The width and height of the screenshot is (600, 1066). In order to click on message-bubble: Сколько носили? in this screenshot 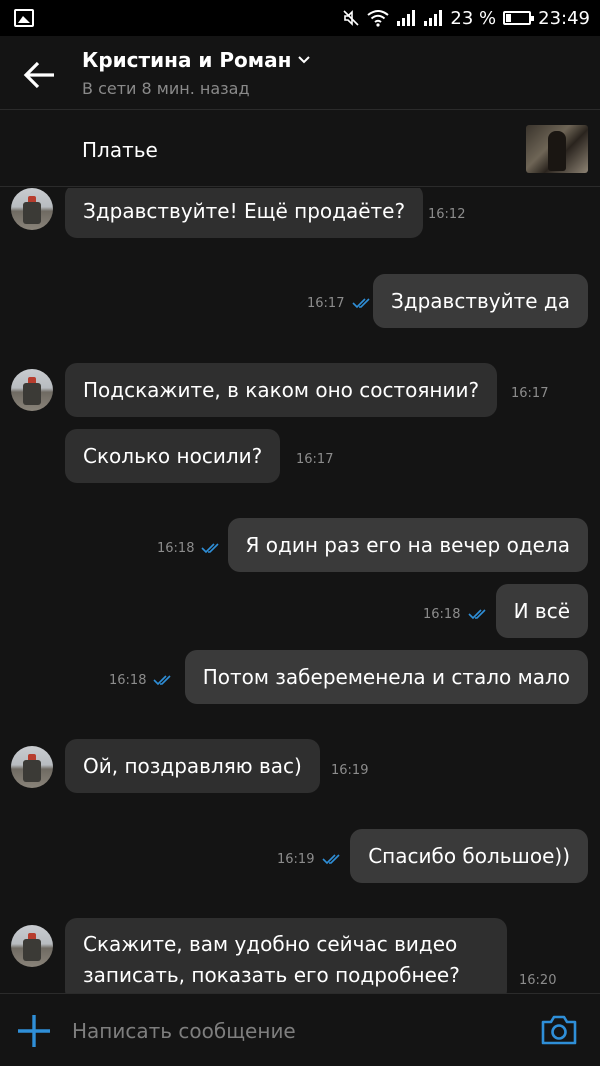, I will do `click(173, 456)`.